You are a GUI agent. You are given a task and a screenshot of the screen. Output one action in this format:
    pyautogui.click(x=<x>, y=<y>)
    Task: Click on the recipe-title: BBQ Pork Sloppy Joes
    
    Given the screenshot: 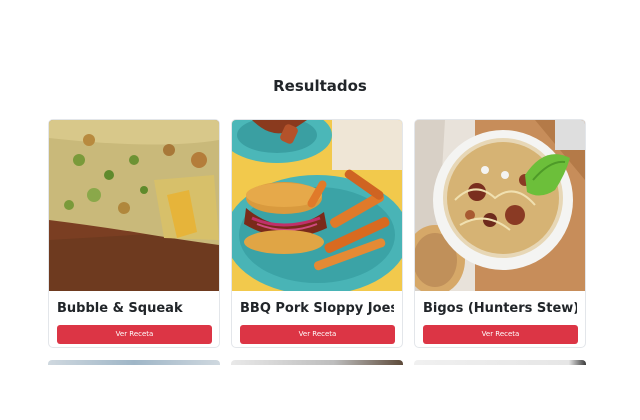 What is the action you would take?
    pyautogui.click(x=317, y=308)
    